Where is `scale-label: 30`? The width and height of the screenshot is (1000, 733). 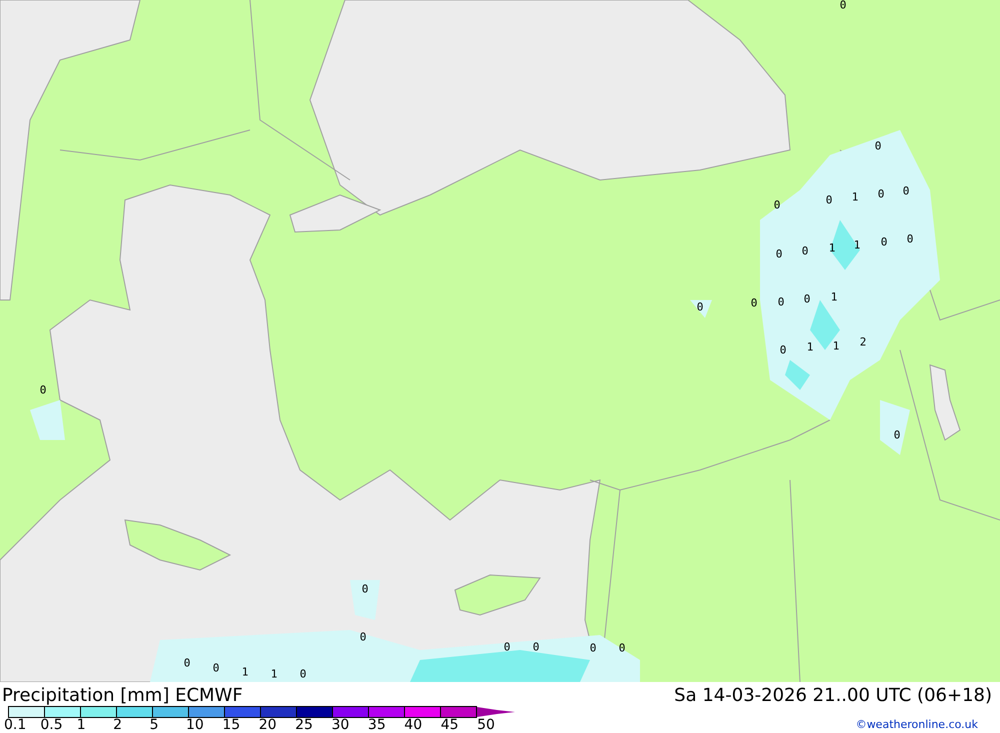 scale-label: 30 is located at coordinates (341, 725).